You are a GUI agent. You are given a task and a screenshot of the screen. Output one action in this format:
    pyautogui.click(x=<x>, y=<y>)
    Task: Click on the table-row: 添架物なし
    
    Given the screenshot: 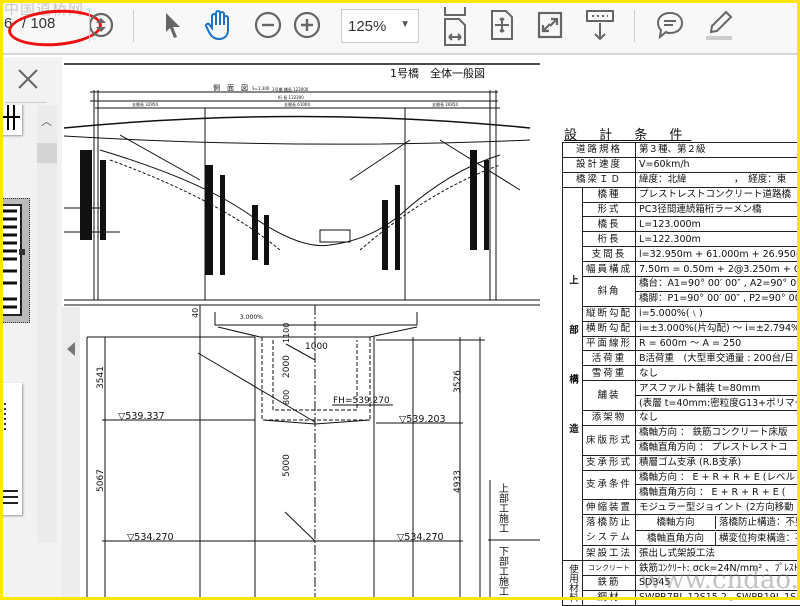 What is the action you would take?
    pyautogui.click(x=681, y=418)
    